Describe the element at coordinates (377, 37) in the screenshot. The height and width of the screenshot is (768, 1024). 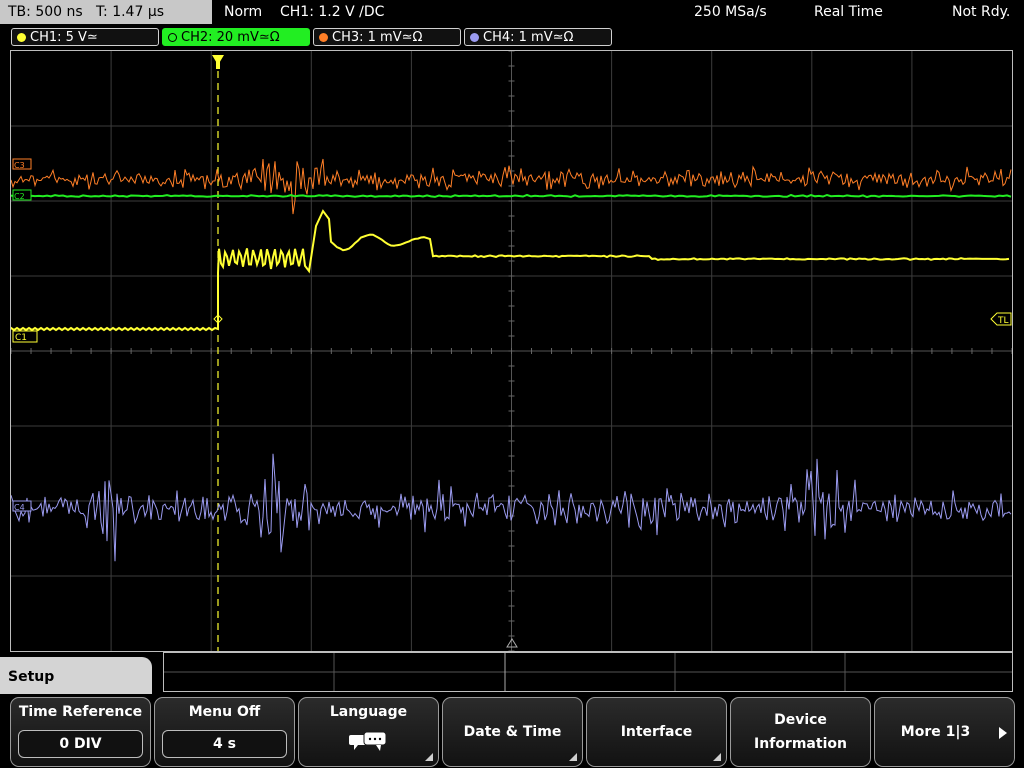
I see `ch3-label: CH3: 1 mV≃Ω` at that location.